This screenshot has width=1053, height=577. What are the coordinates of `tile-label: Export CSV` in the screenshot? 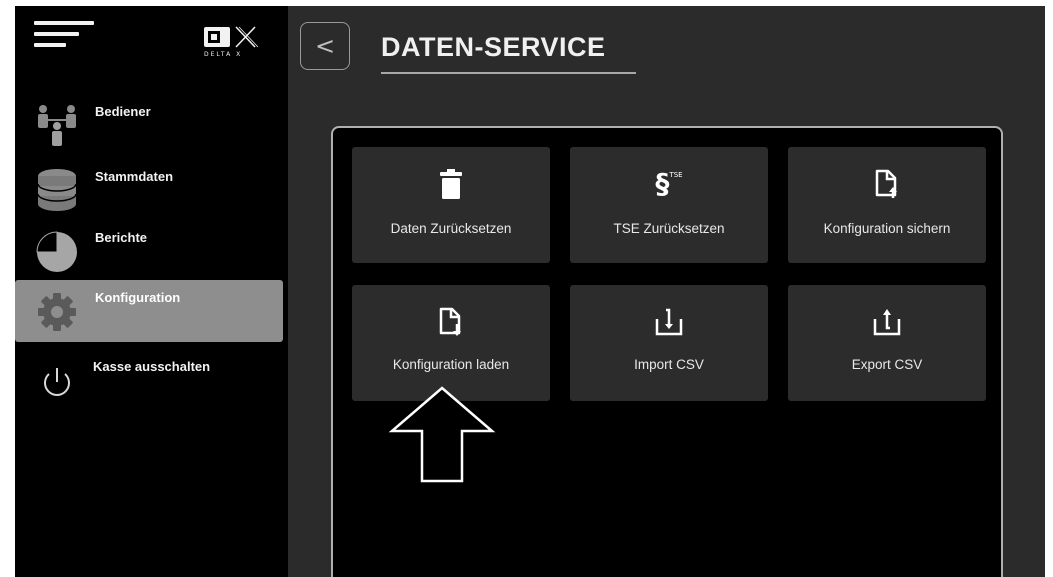 It's located at (887, 364).